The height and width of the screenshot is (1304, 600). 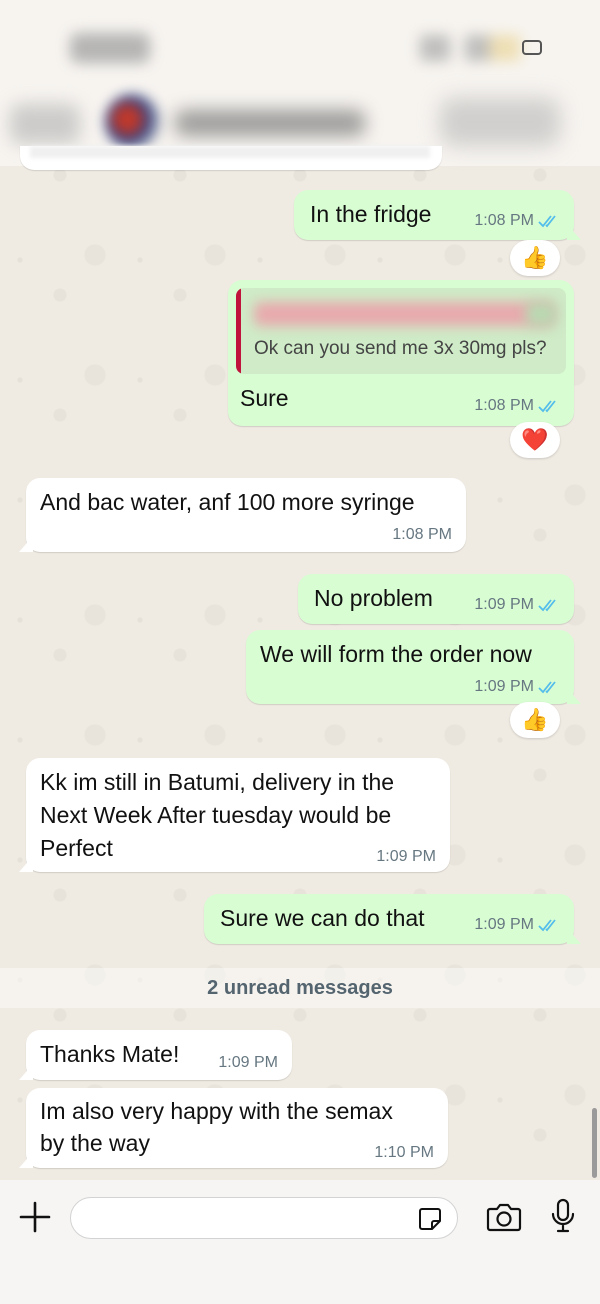 I want to click on message-text: In the fridge, so click(x=371, y=214).